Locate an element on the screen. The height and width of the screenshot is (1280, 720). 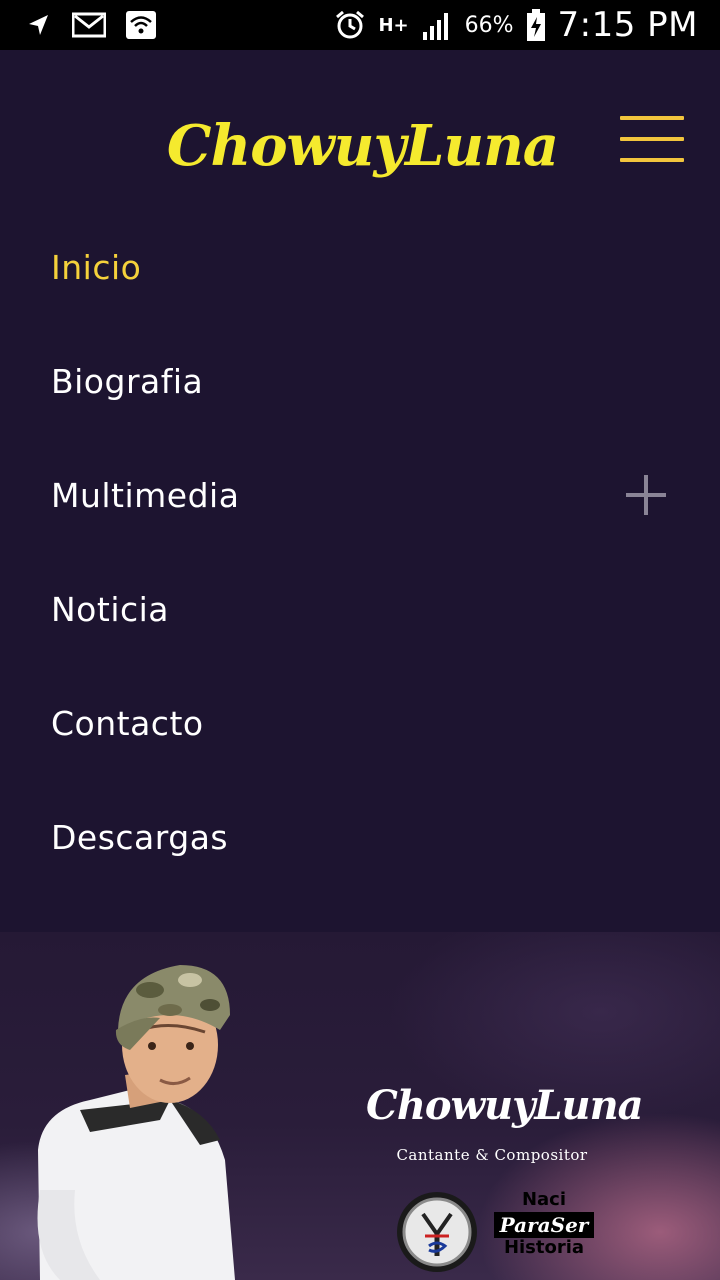
navigation-icon is located at coordinates (39, 25).